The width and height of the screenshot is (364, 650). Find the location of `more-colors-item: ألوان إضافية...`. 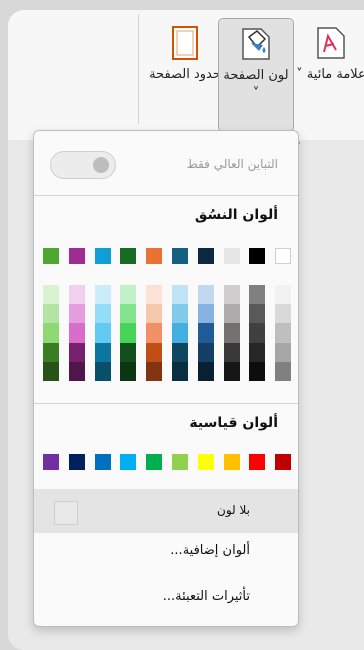

more-colors-item: ألوان إضافية... is located at coordinates (210, 550).